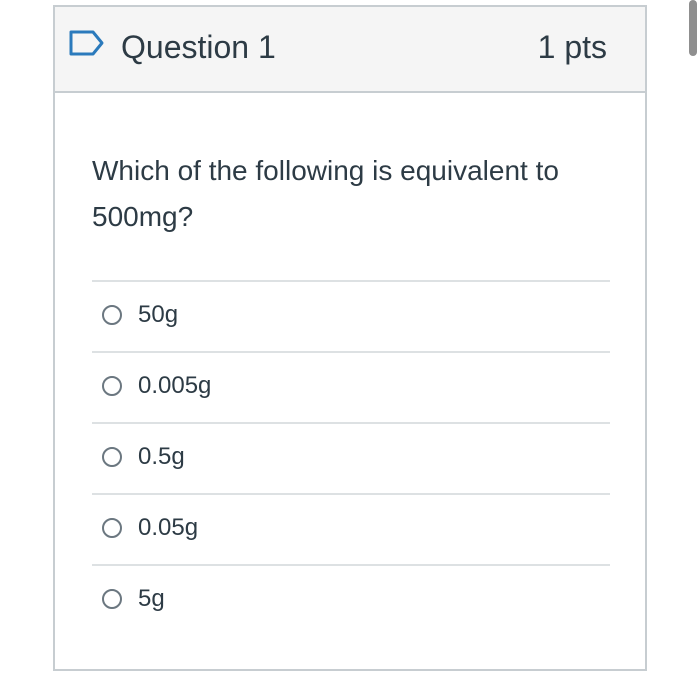 The image size is (700, 680). I want to click on flag-question-icon, so click(87, 43).